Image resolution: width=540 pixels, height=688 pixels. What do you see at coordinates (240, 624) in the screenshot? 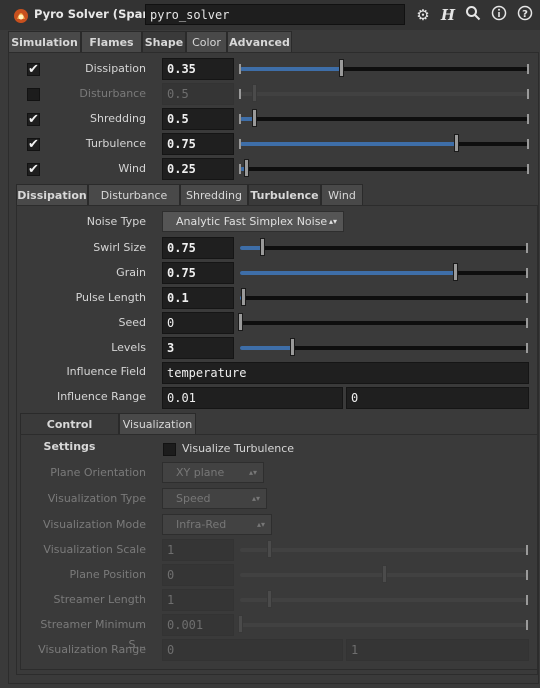
I see `streamer-minimum-s-slider-handle` at bounding box center [240, 624].